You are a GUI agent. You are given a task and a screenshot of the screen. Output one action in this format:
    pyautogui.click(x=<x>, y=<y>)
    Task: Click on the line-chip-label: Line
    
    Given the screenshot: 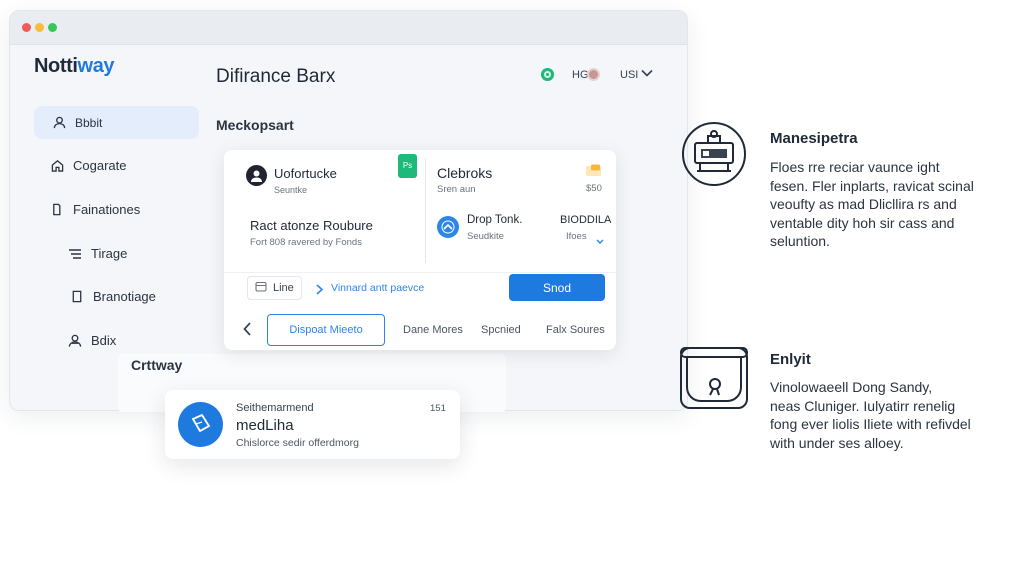 What is the action you would take?
    pyautogui.click(x=283, y=288)
    